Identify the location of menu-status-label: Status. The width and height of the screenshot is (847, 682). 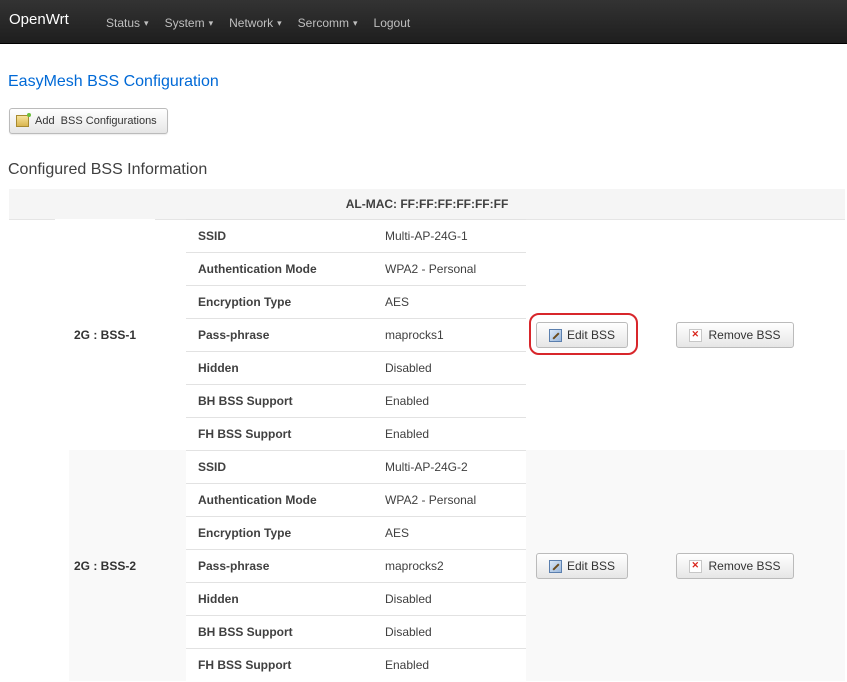
(123, 23).